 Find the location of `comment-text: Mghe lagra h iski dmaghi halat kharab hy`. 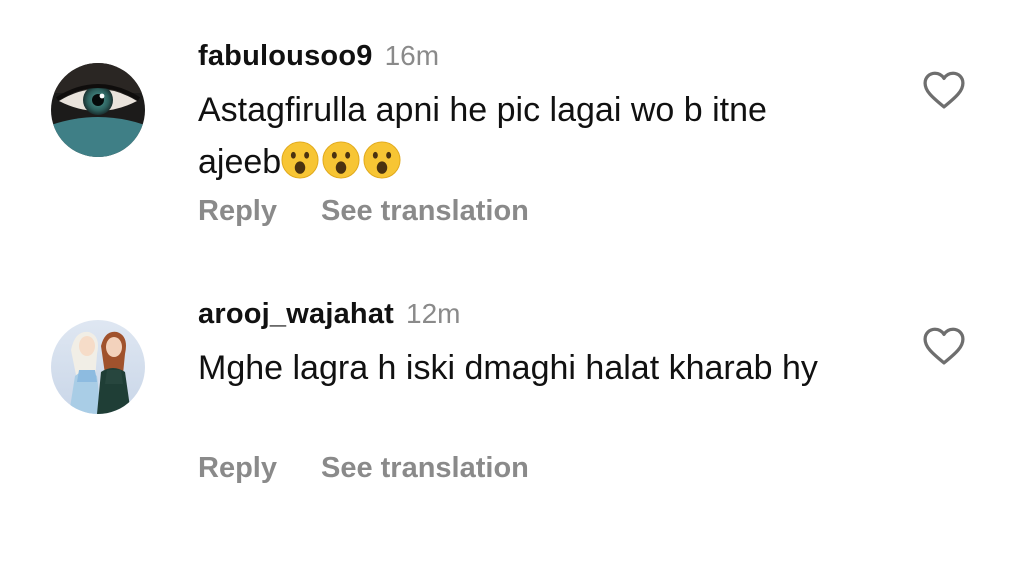

comment-text: Mghe lagra h iski dmaghi halat kharab hy is located at coordinates (518, 368).